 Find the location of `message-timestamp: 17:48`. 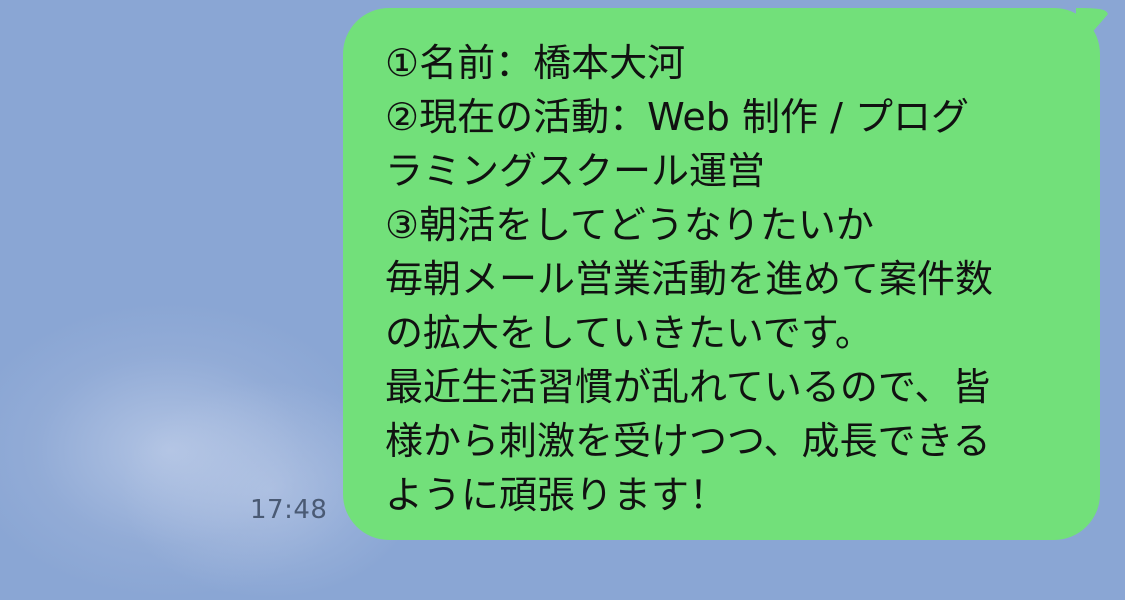

message-timestamp: 17:48 is located at coordinates (289, 510).